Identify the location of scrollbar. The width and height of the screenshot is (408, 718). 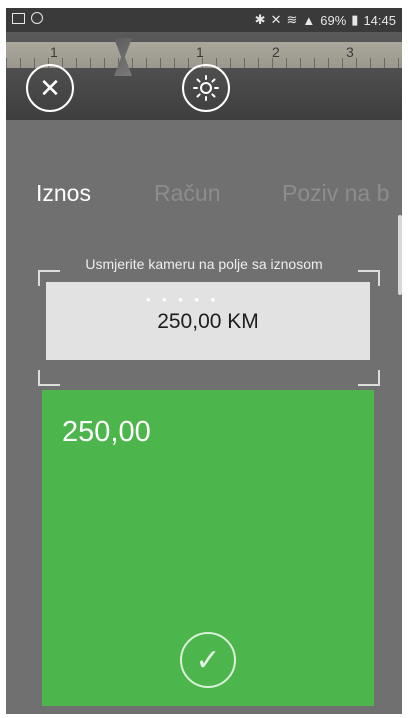
(400, 255).